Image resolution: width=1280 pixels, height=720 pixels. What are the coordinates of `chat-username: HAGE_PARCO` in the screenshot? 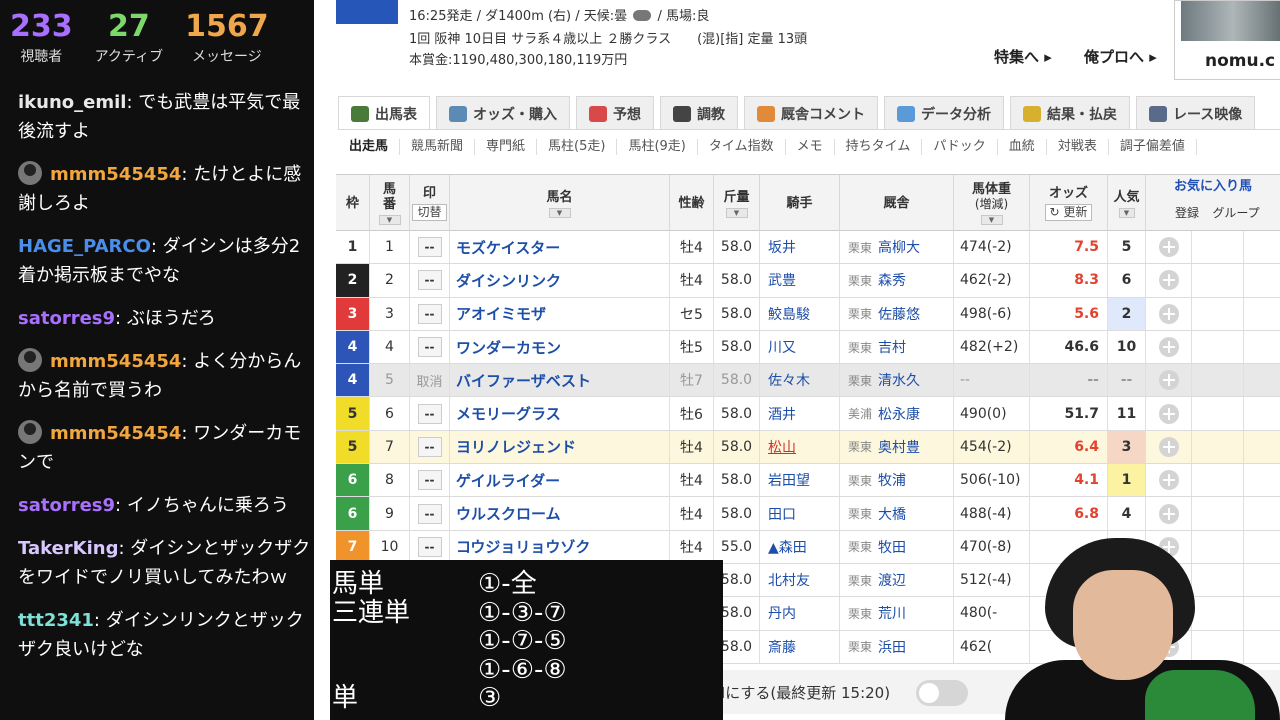 It's located at (84, 246).